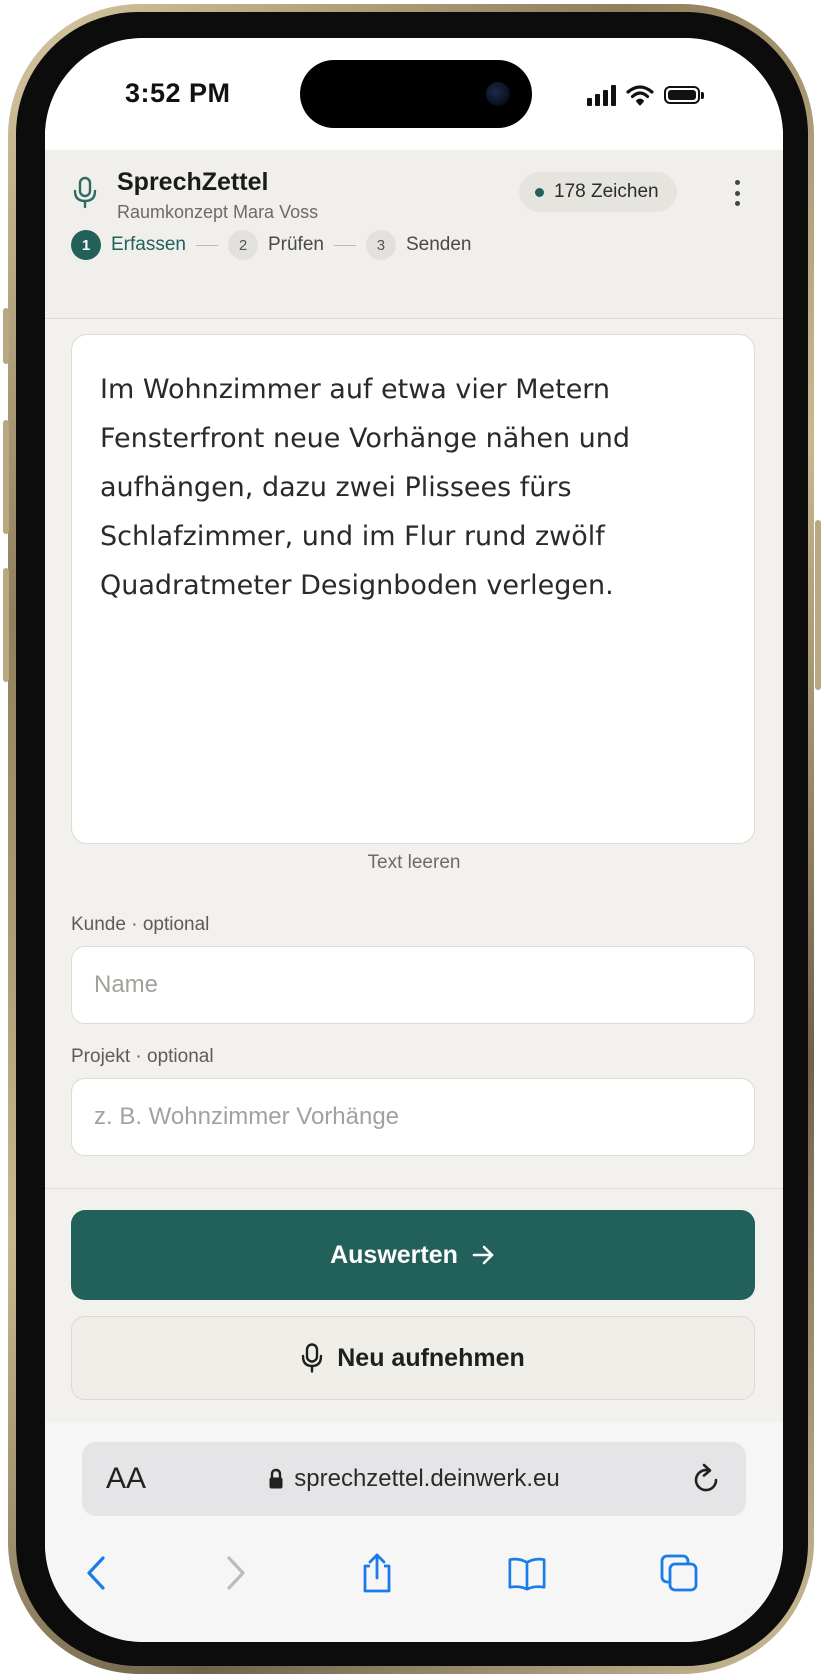  I want to click on step-capture: 1 Erfassen, so click(128, 245).